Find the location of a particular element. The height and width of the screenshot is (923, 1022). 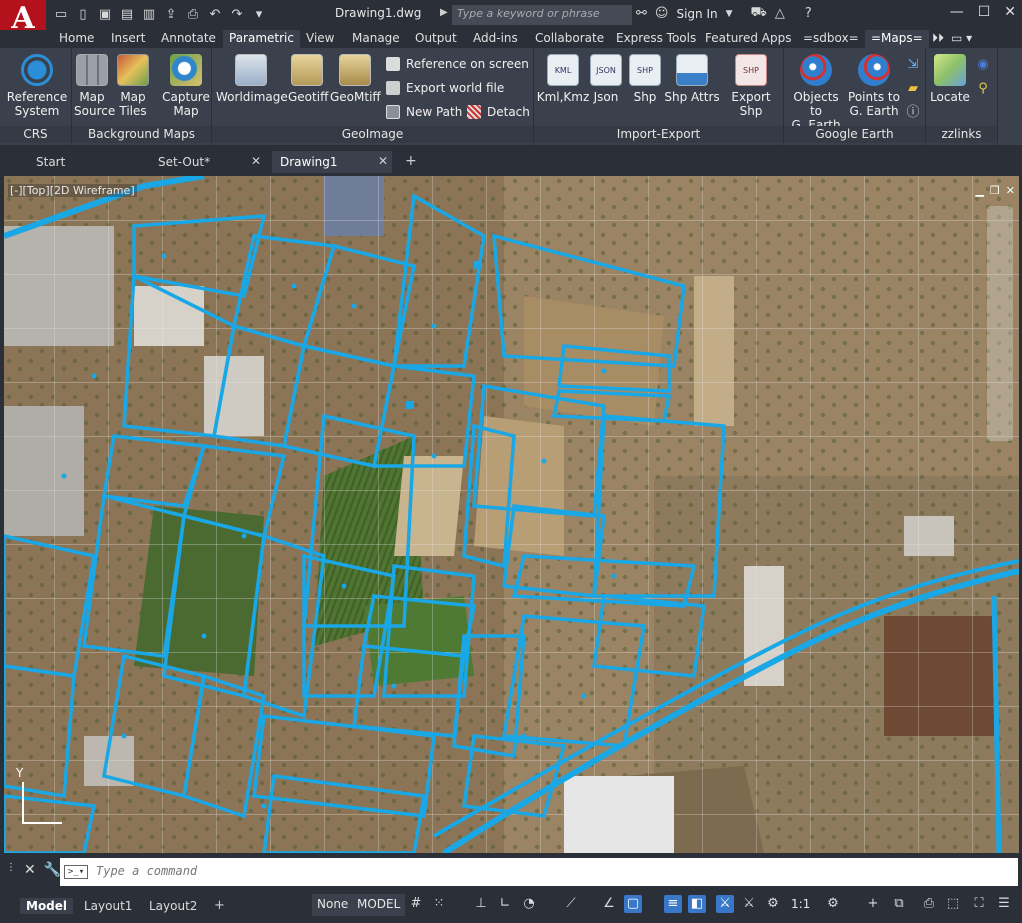

tab-add-ins: Add-ins is located at coordinates (495, 39).